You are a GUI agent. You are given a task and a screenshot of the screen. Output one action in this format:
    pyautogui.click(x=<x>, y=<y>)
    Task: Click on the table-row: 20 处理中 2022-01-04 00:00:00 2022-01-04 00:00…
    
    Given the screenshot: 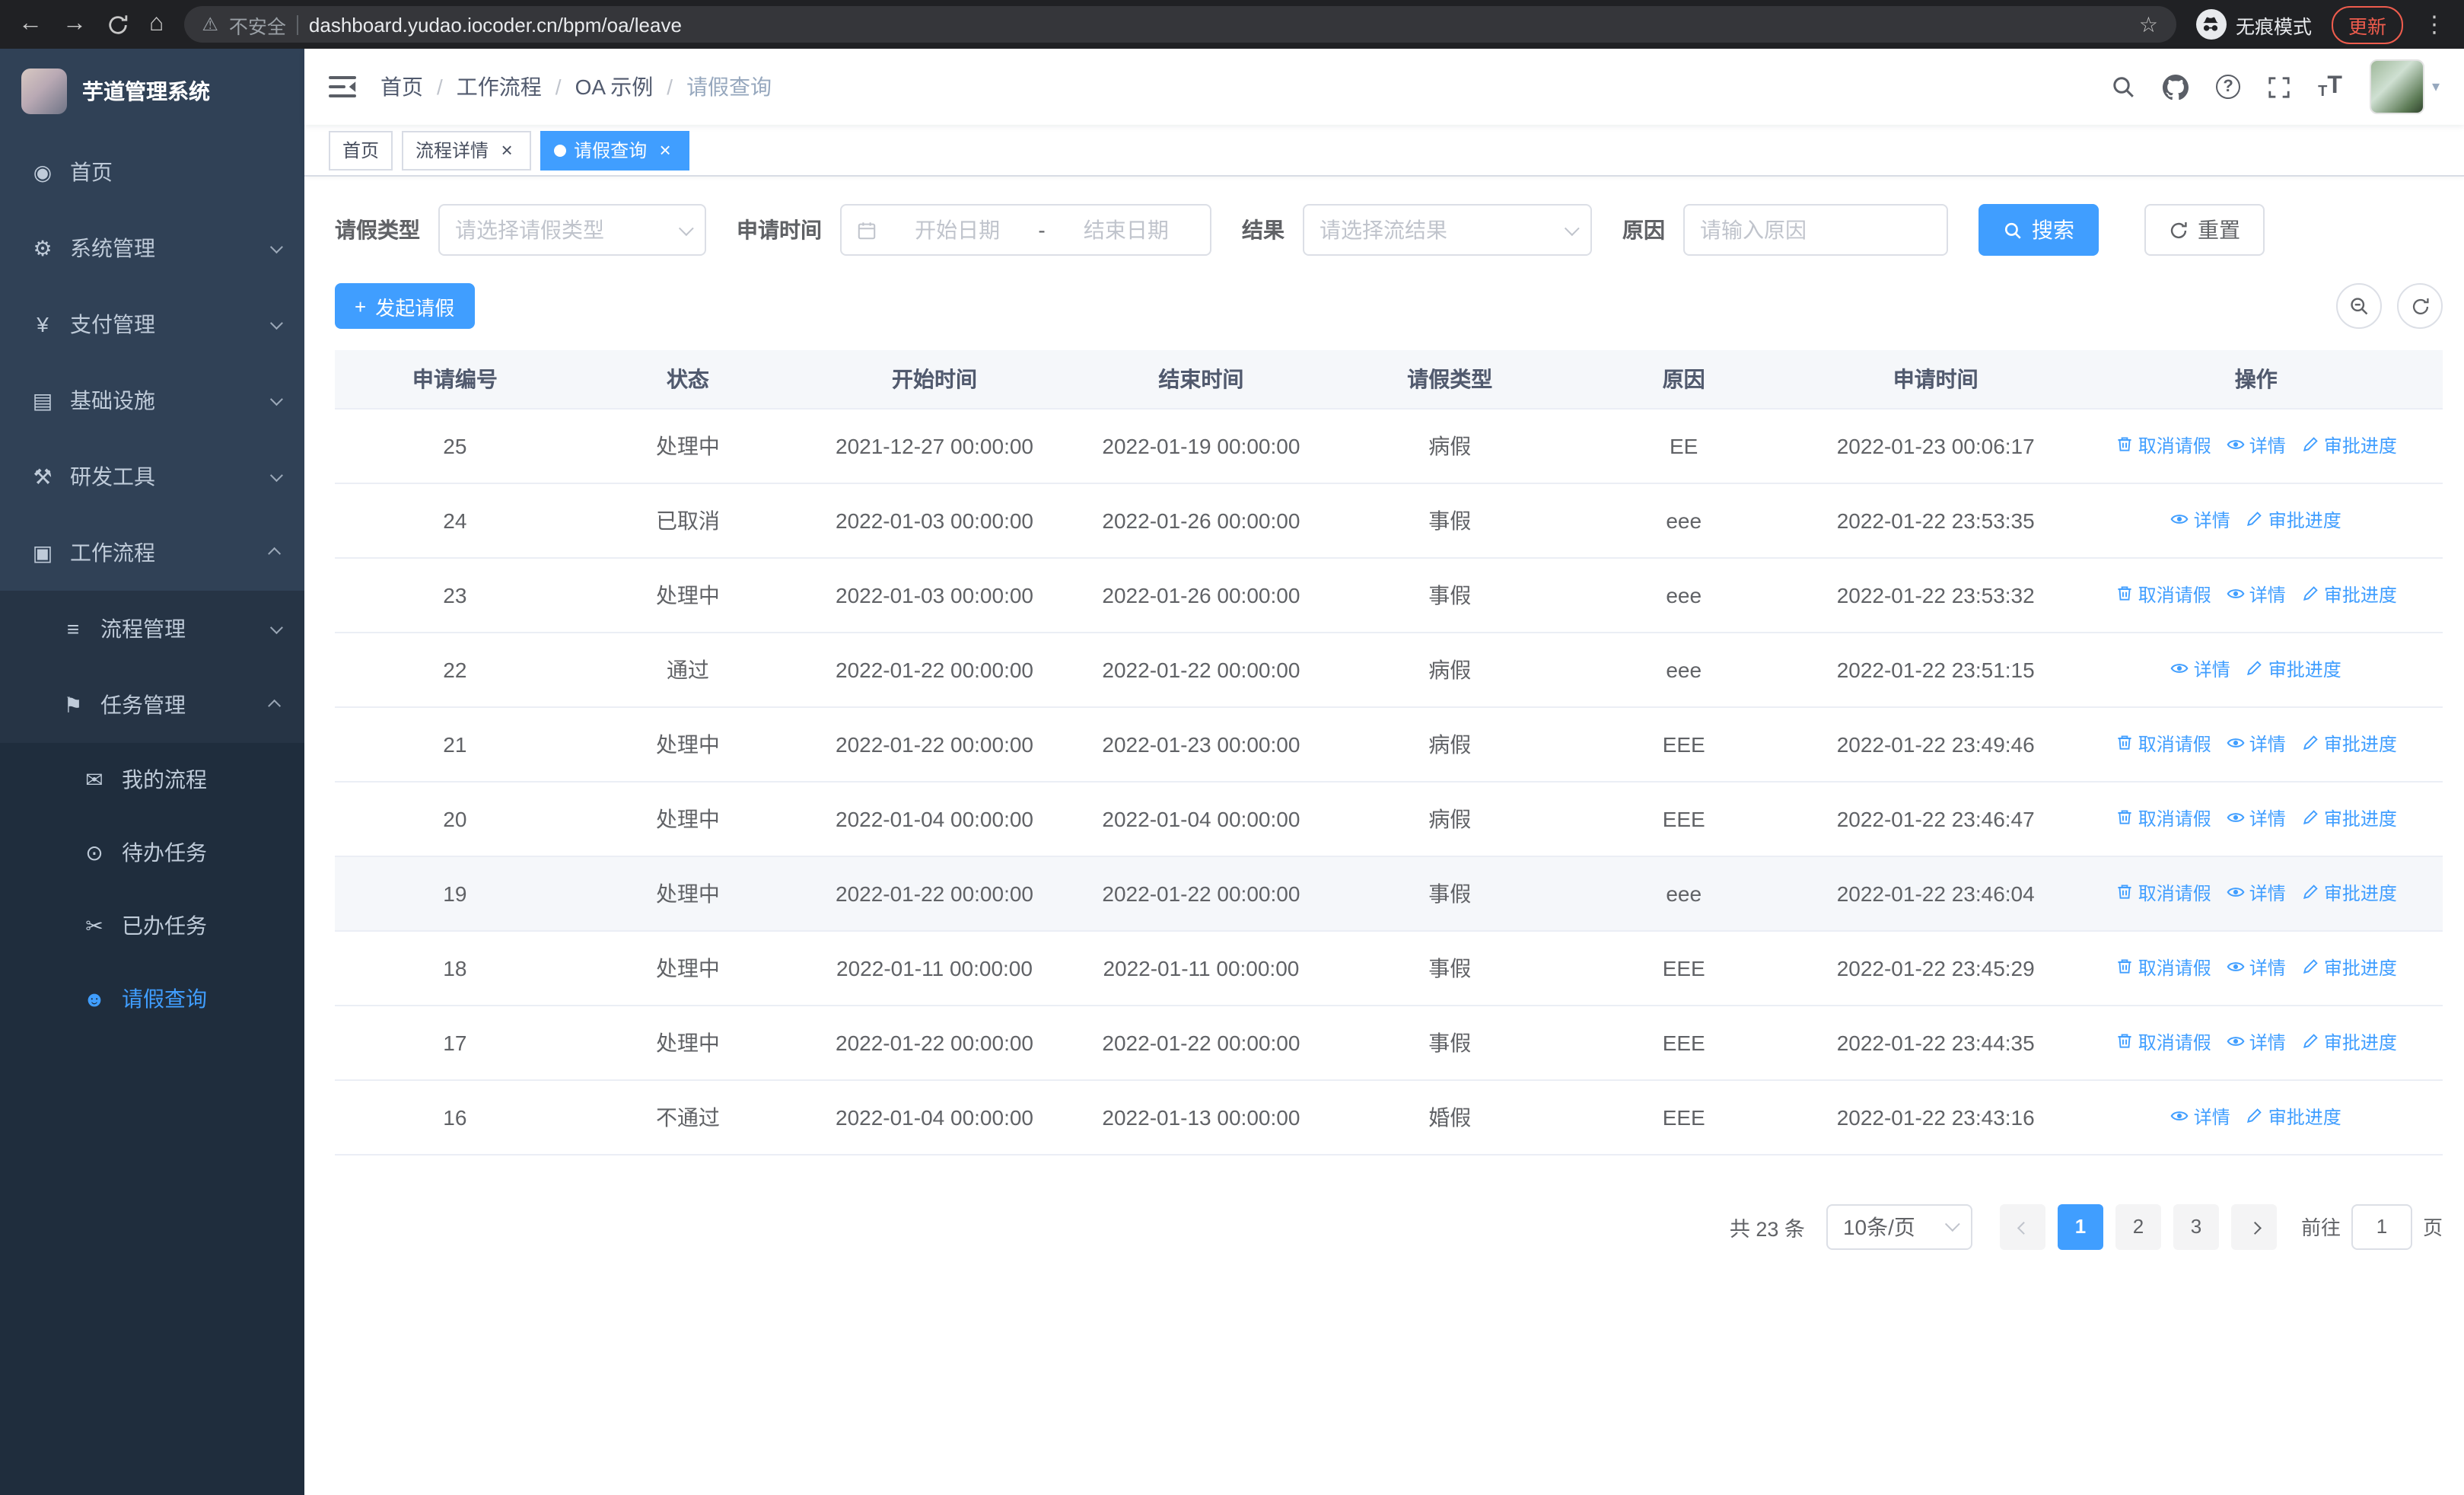 What is the action you would take?
    pyautogui.click(x=1389, y=818)
    